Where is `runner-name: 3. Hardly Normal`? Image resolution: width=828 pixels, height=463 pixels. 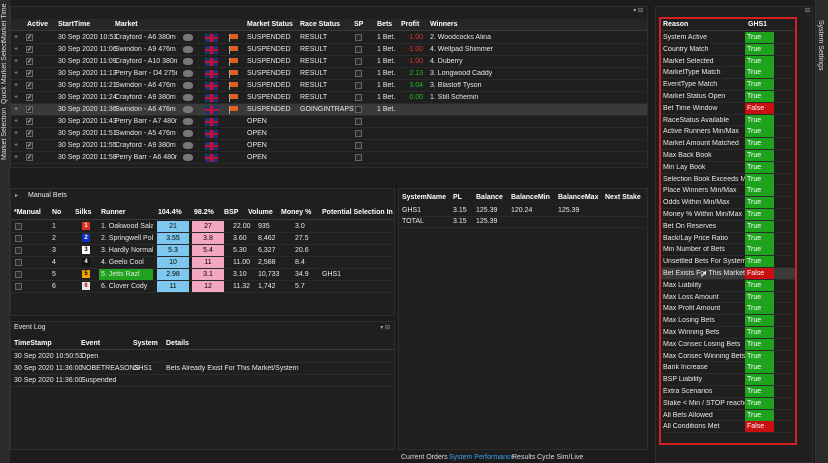
runner-name: 3. Hardly Normal is located at coordinates (126, 250).